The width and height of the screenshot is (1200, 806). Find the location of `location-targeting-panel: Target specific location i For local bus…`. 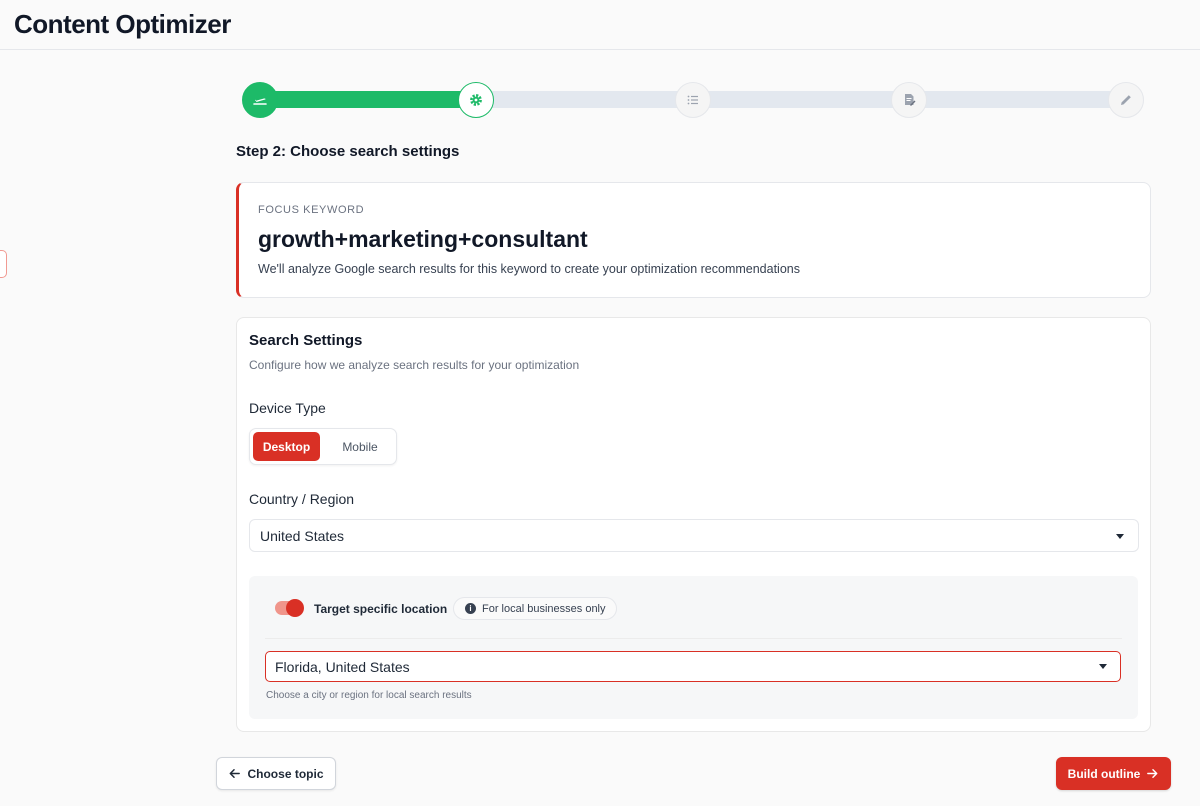

location-targeting-panel: Target specific location i For local bus… is located at coordinates (693, 647).